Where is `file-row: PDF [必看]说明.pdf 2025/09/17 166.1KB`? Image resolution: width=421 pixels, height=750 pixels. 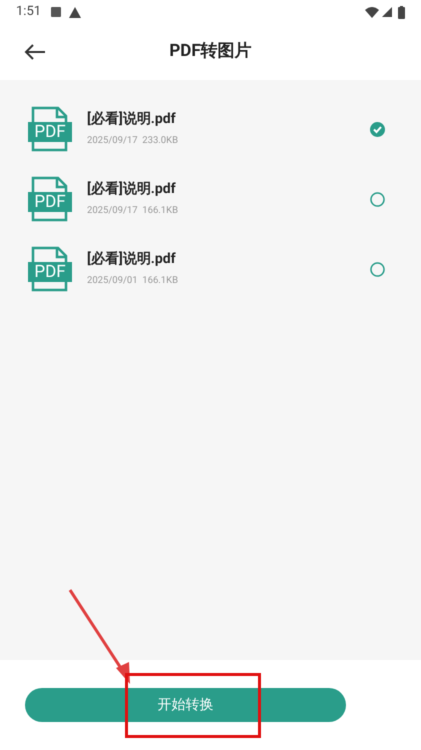
file-row: PDF [必看]说明.pdf 2025/09/17 166.1KB is located at coordinates (210, 199).